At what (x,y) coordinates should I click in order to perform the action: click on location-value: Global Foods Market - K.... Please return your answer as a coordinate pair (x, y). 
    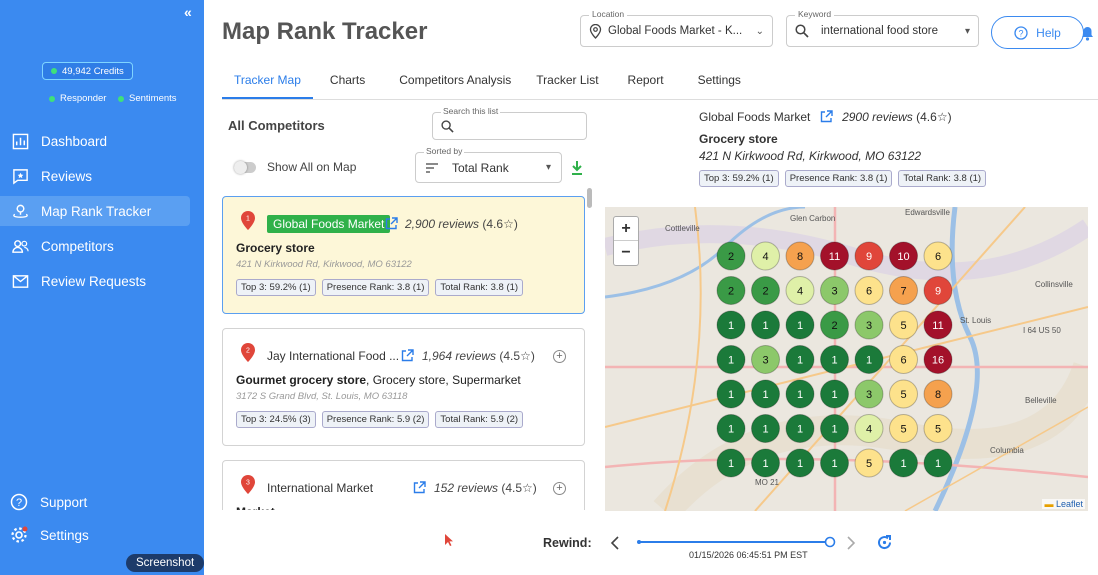
    Looking at the image, I should click on (675, 31).